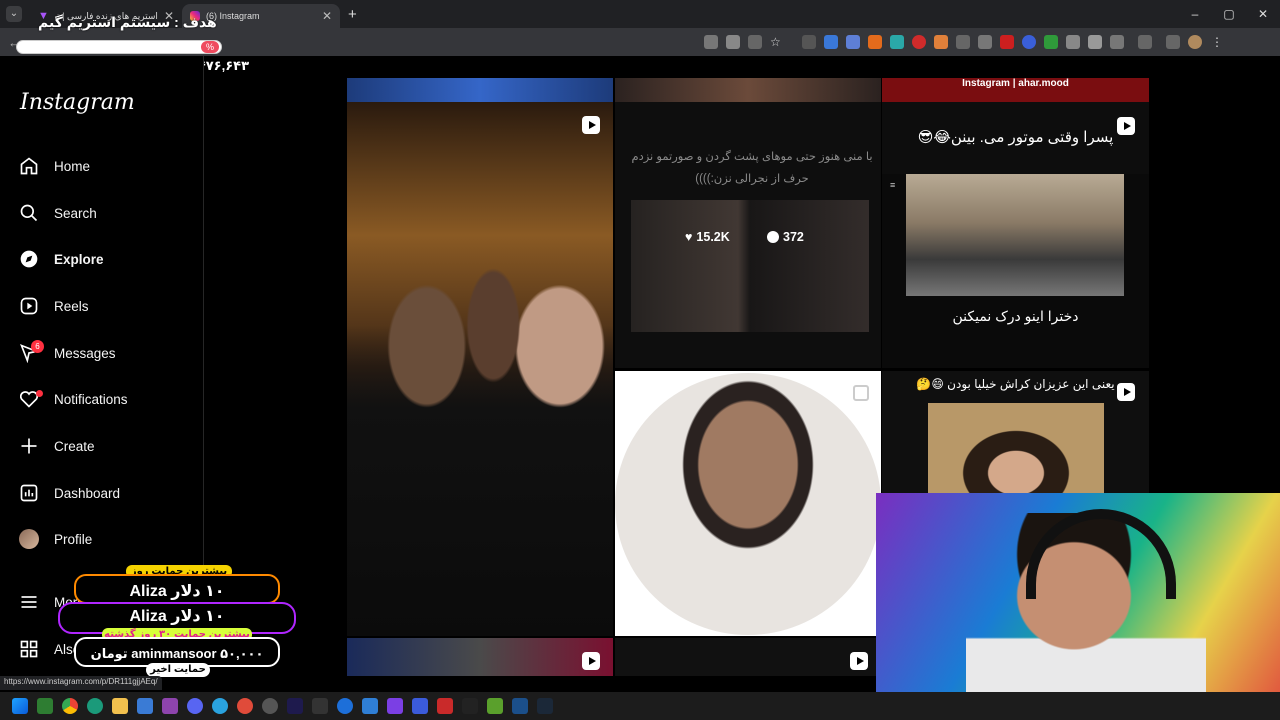 Image resolution: width=1280 pixels, height=720 pixels. Describe the element at coordinates (77, 102) in the screenshot. I see `instagram-logo: Instagram` at that location.